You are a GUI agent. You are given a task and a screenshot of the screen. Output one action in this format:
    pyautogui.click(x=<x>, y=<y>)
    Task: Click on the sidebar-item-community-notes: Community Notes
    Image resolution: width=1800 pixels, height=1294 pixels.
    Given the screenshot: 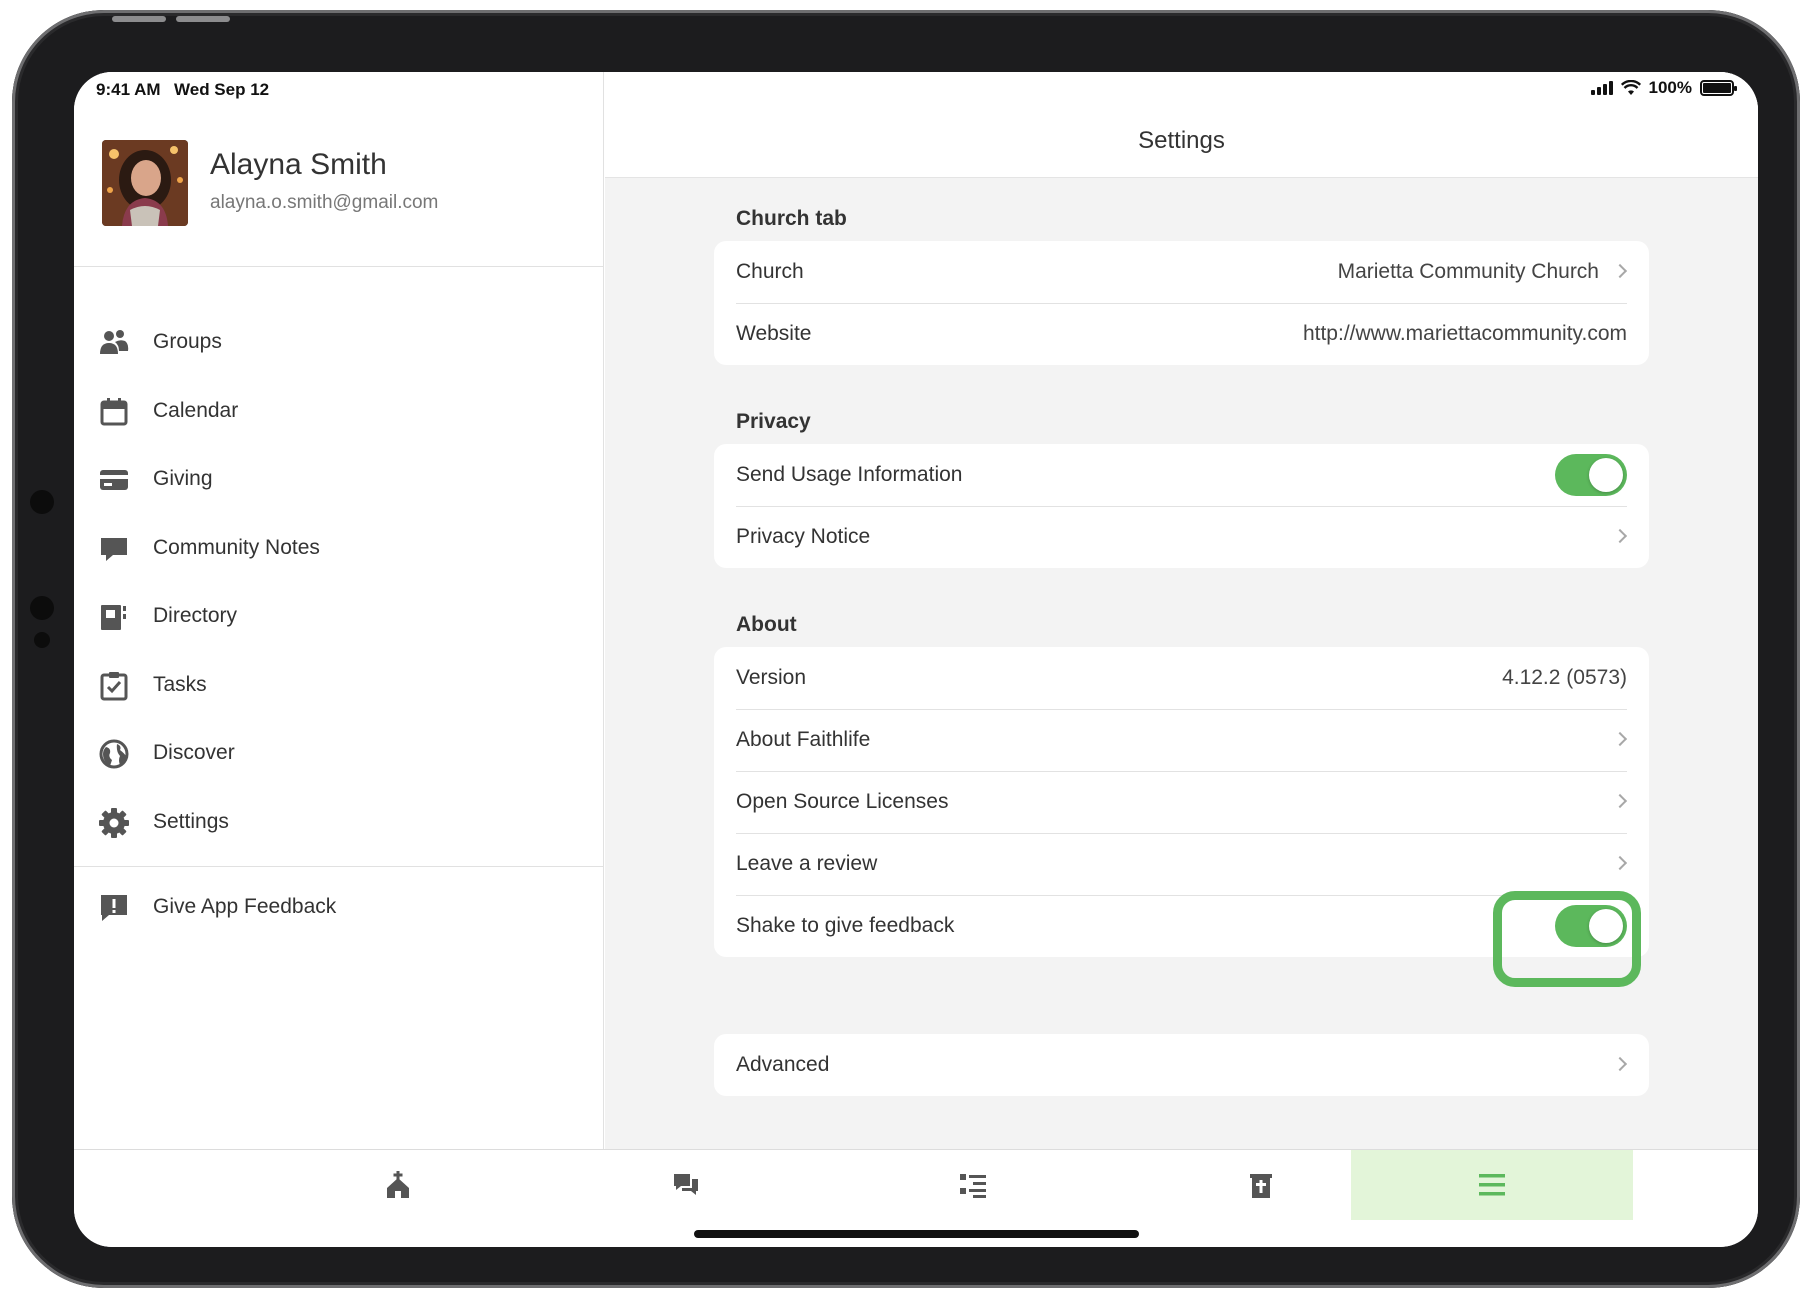 What is the action you would take?
    pyautogui.click(x=338, y=548)
    